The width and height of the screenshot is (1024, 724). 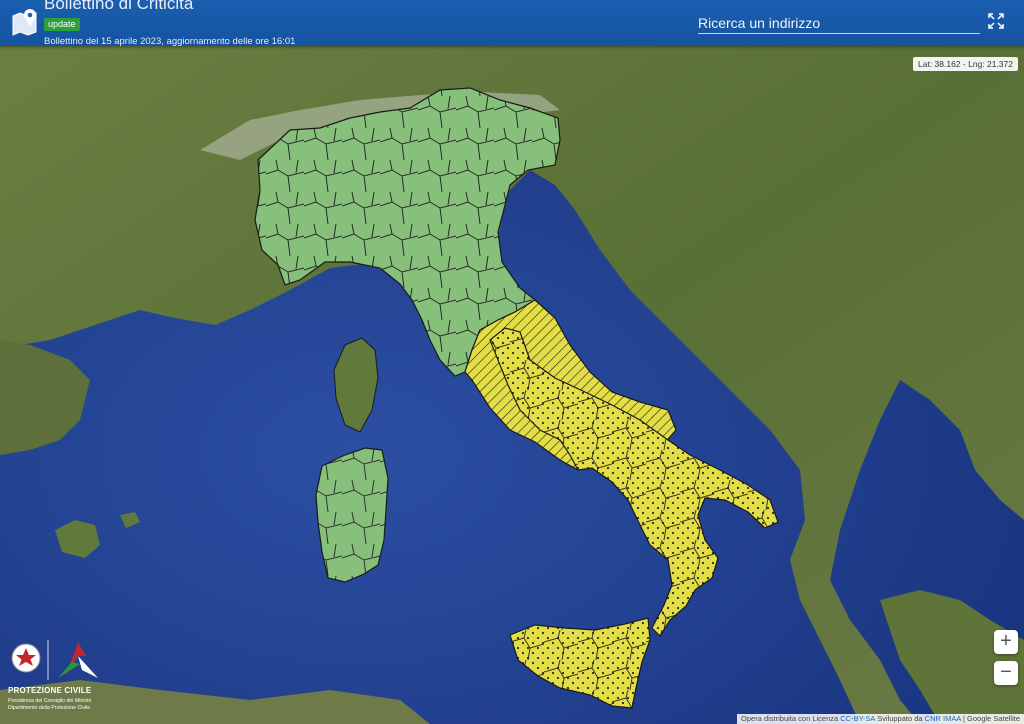 What do you see at coordinates (50, 690) in the screenshot?
I see `logo-title: PROTEZIONE CIVILE` at bounding box center [50, 690].